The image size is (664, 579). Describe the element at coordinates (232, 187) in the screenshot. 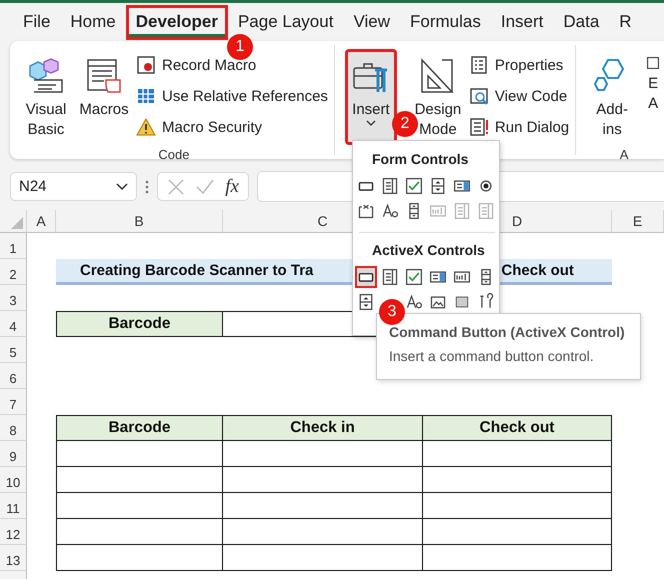

I see `insert-function-button: fx` at that location.